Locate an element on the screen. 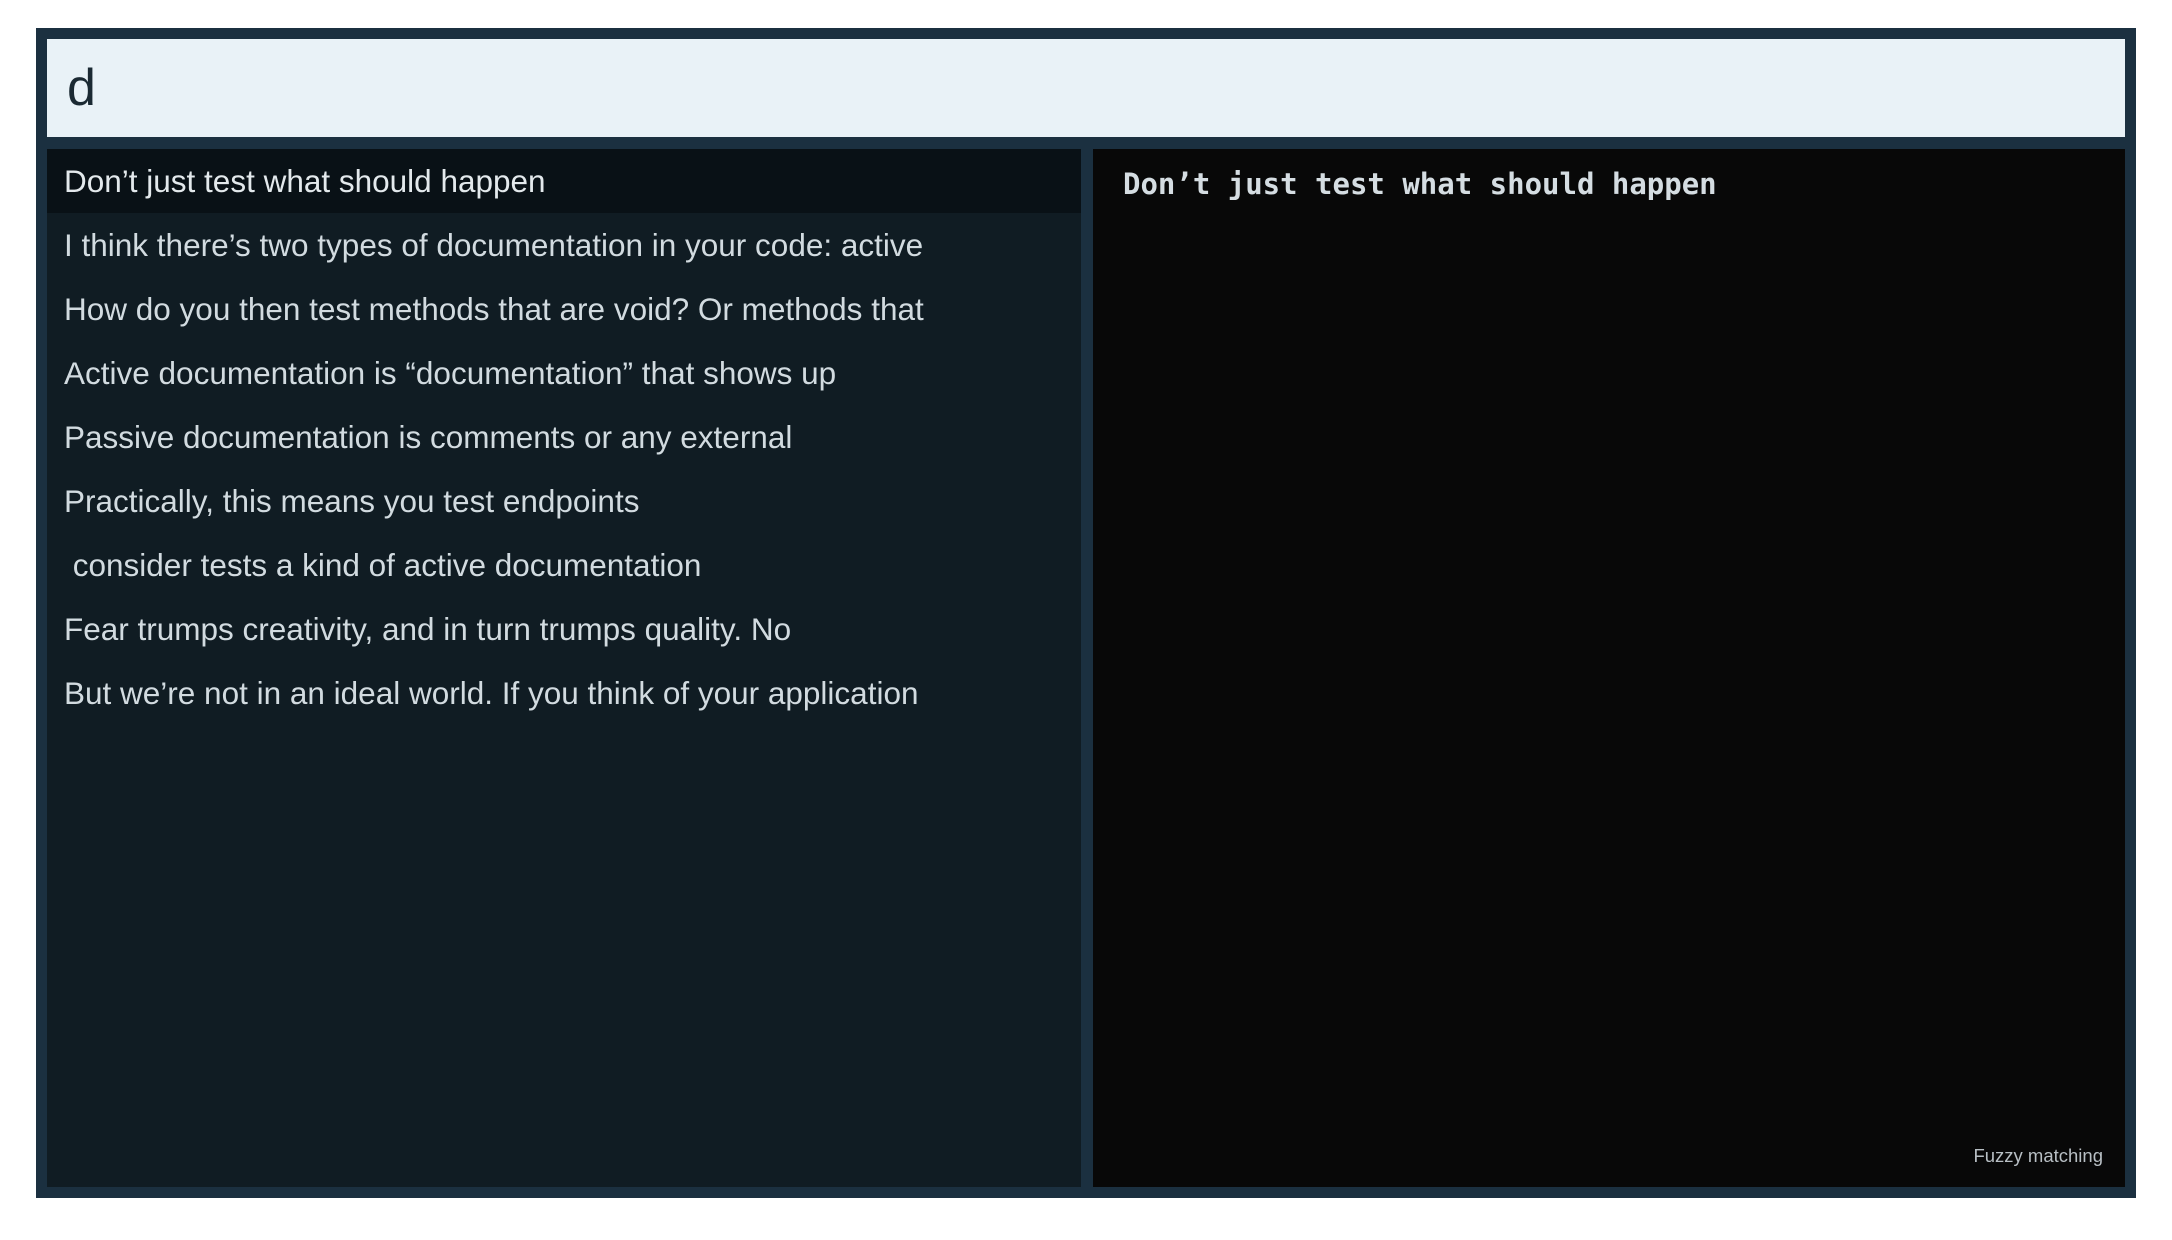 This screenshot has width=2172, height=1240. result-item: Don’t just test what should happen is located at coordinates (564, 181).